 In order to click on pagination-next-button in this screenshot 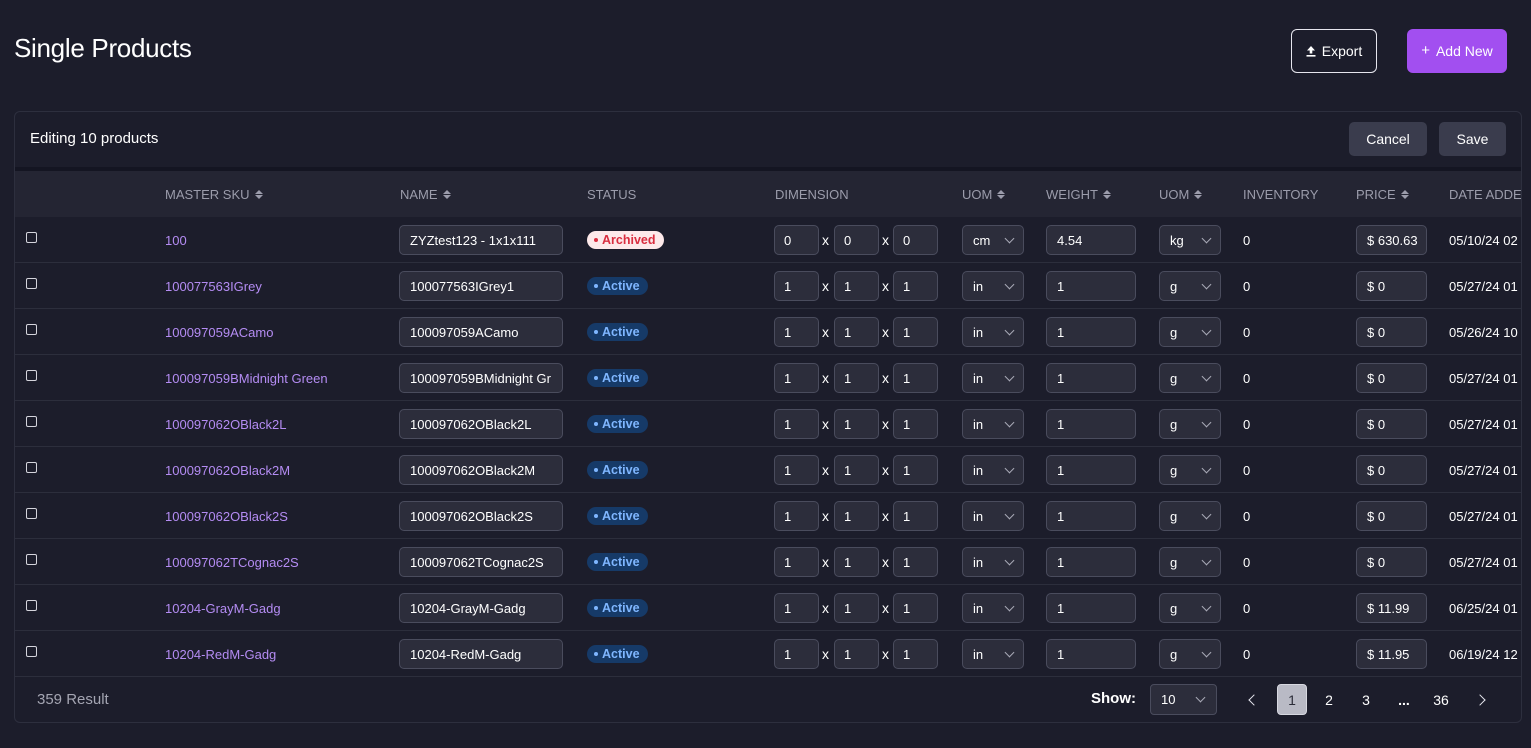, I will do `click(1481, 699)`.